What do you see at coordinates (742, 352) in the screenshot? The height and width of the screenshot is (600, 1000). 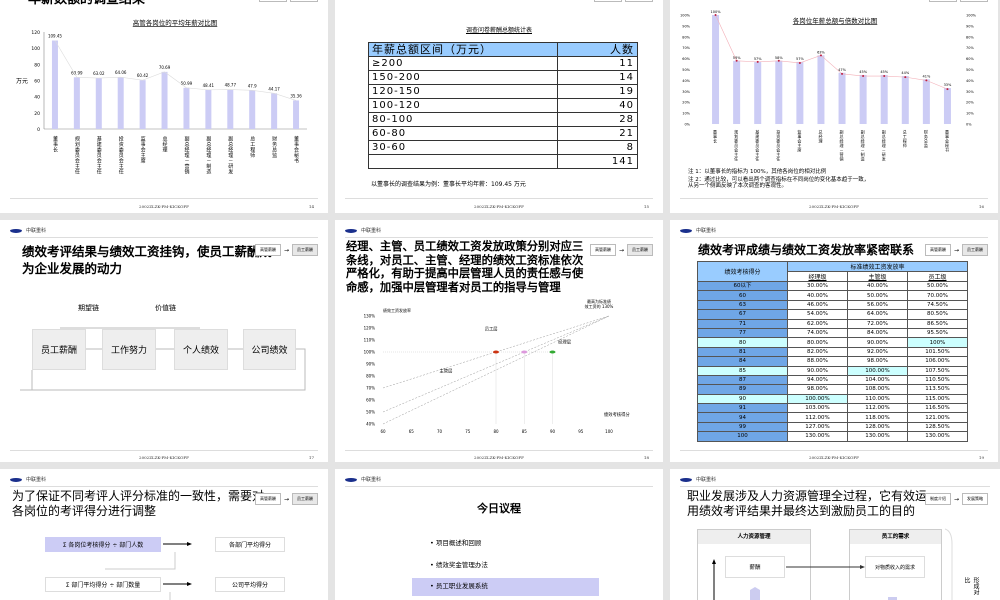 I see `score-cell: 81` at bounding box center [742, 352].